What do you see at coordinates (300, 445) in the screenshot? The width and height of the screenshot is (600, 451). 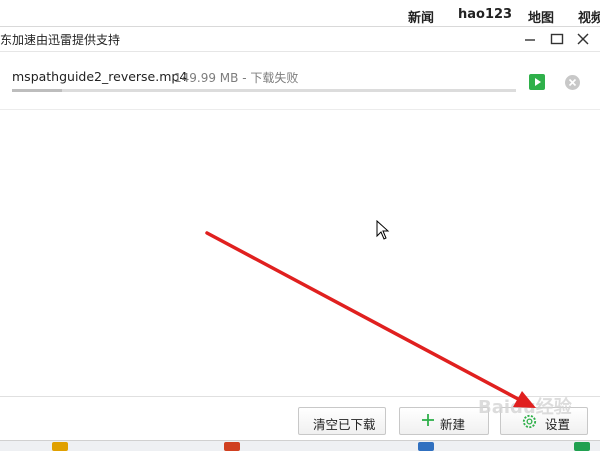 I see `taskbar` at bounding box center [300, 445].